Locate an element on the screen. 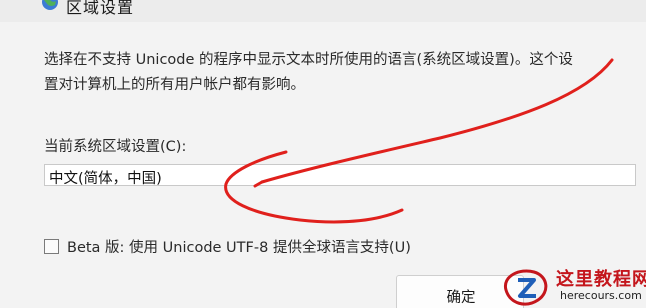 Image resolution: width=646 pixels, height=308 pixels. site-watermark: 这里教程网 herecours.com is located at coordinates (573, 285).